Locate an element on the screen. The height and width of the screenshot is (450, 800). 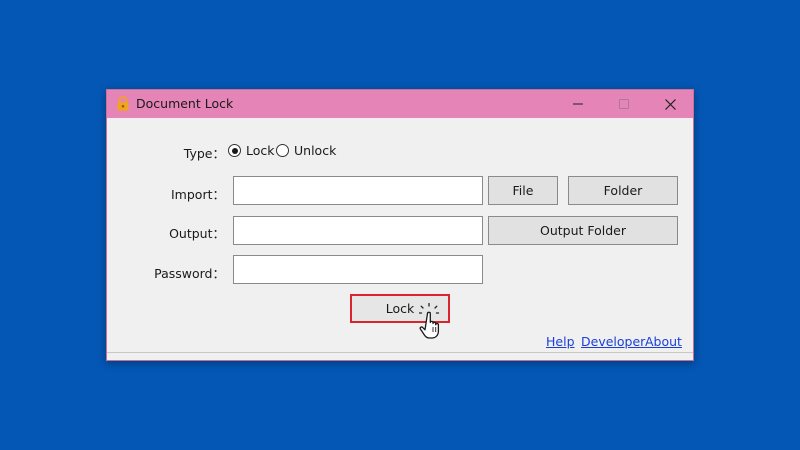
password-input is located at coordinates (358, 269).